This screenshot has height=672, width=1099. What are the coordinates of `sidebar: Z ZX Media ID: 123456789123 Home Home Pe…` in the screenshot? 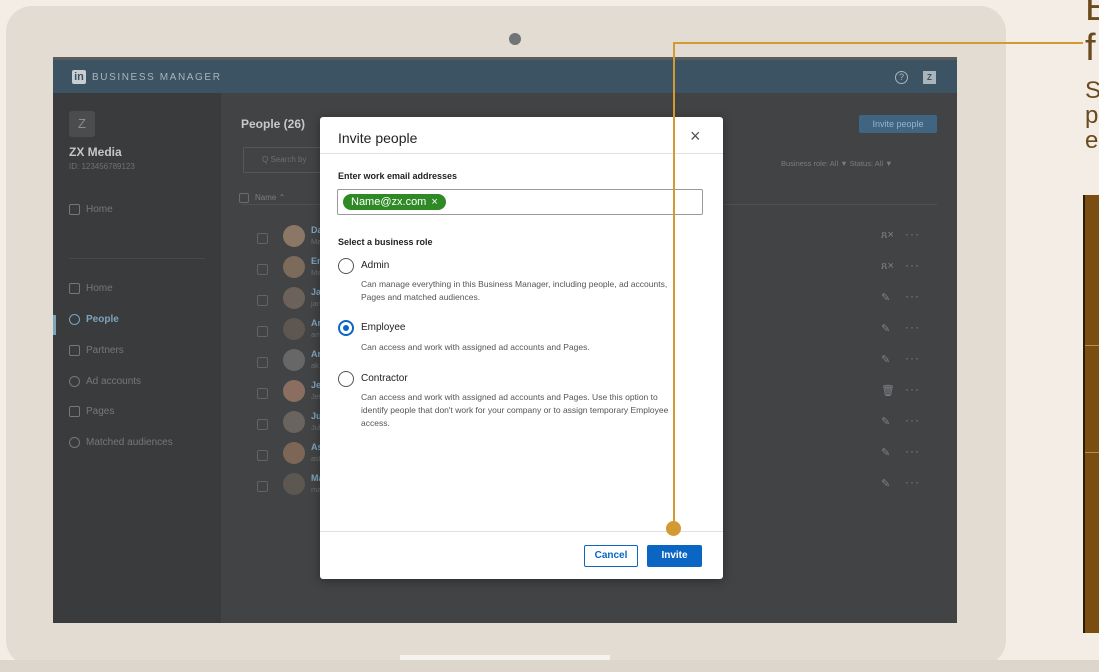 It's located at (137, 358).